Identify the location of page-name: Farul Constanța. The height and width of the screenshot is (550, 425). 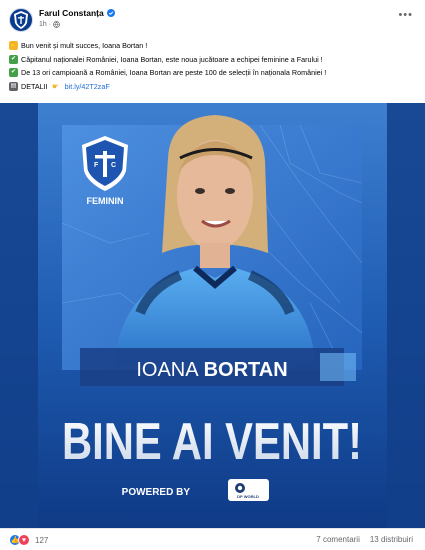
(77, 13).